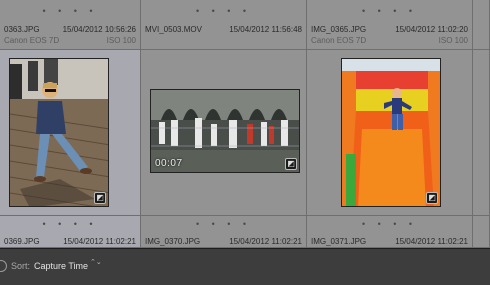 Image resolution: width=490 pixels, height=285 pixels. Describe the element at coordinates (3, 266) in the screenshot. I see `filter-circle-icon` at that location.